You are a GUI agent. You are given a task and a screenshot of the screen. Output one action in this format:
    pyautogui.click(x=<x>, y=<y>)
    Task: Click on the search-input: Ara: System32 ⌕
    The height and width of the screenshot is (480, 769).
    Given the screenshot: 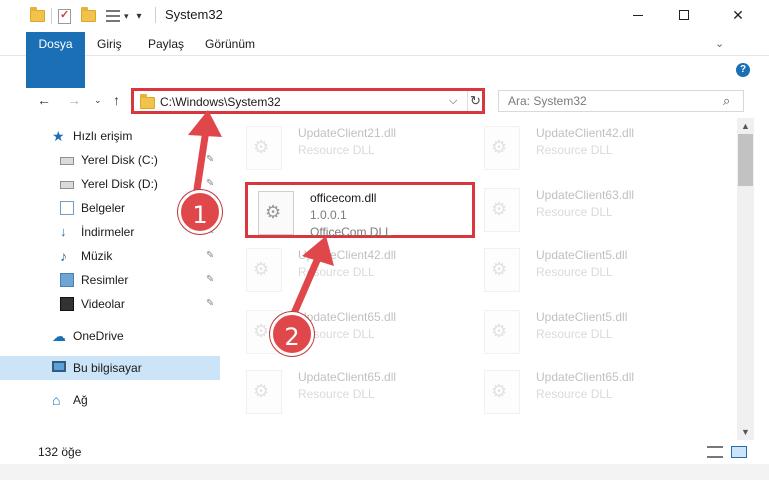 What is the action you would take?
    pyautogui.click(x=621, y=101)
    